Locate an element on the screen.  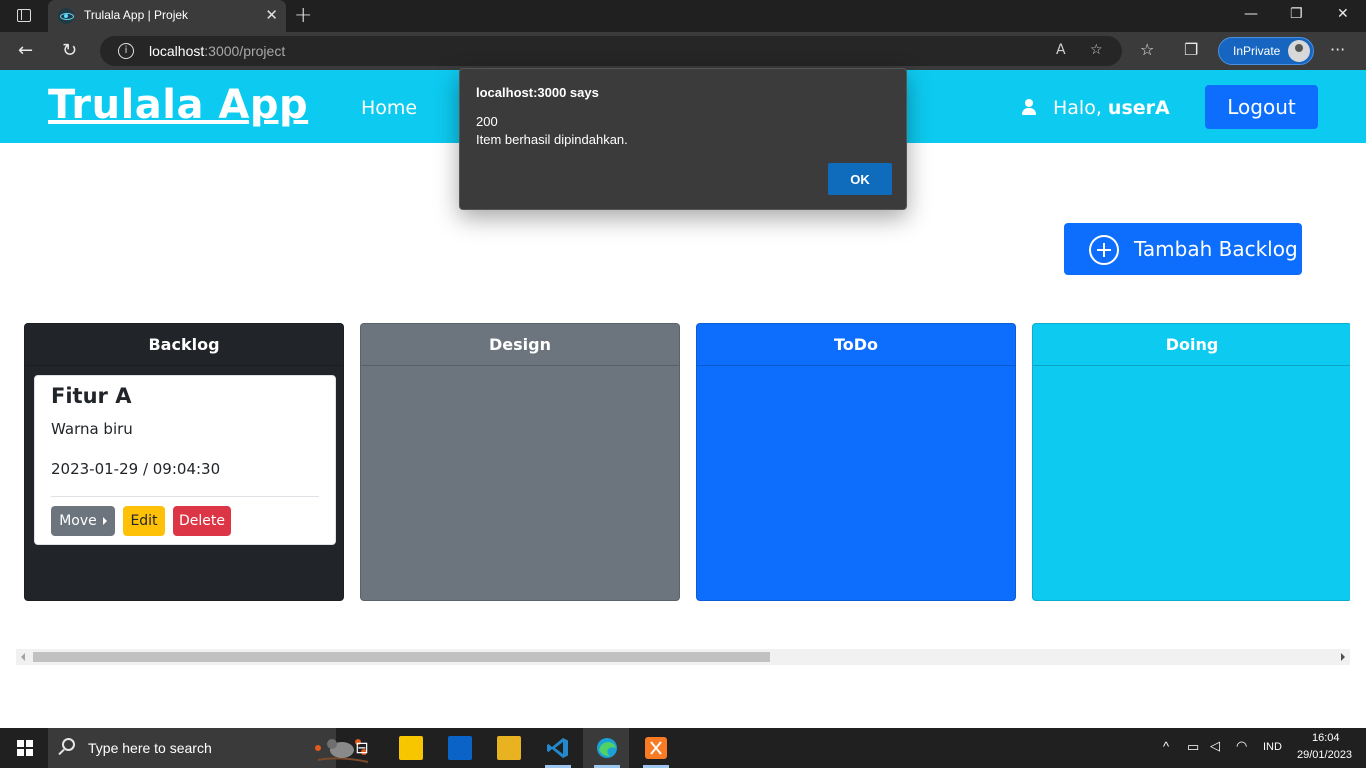
collections-icon: ❐ is located at coordinates (1191, 49).